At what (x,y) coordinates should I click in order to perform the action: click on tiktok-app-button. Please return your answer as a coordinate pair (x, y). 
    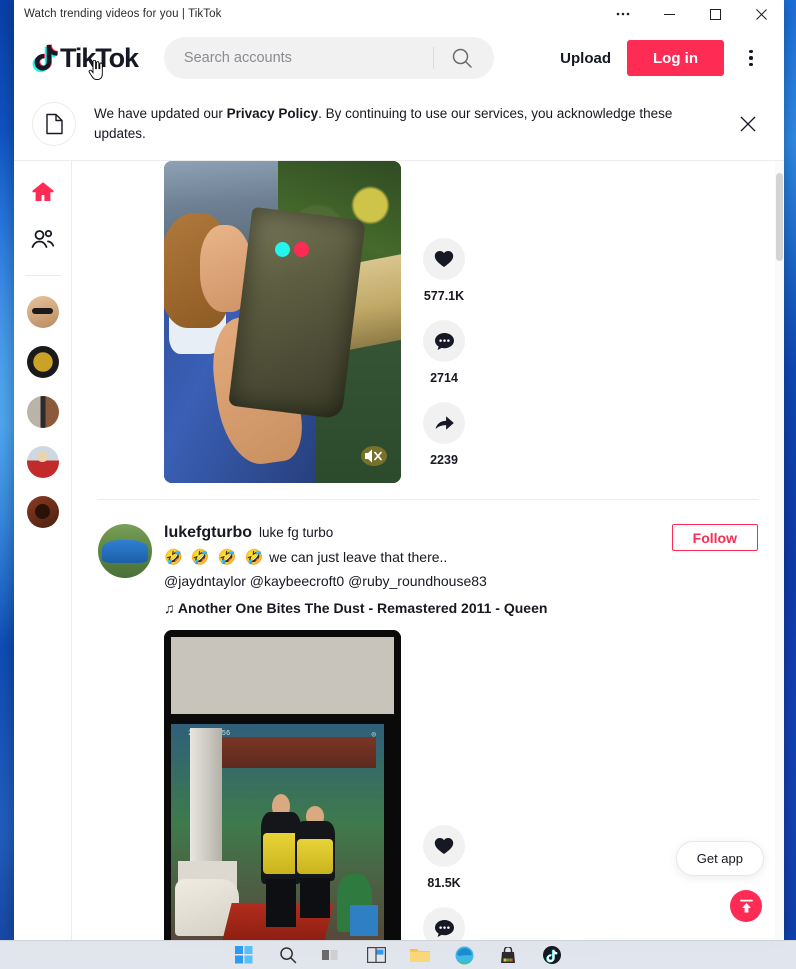
    Looking at the image, I should click on (552, 955).